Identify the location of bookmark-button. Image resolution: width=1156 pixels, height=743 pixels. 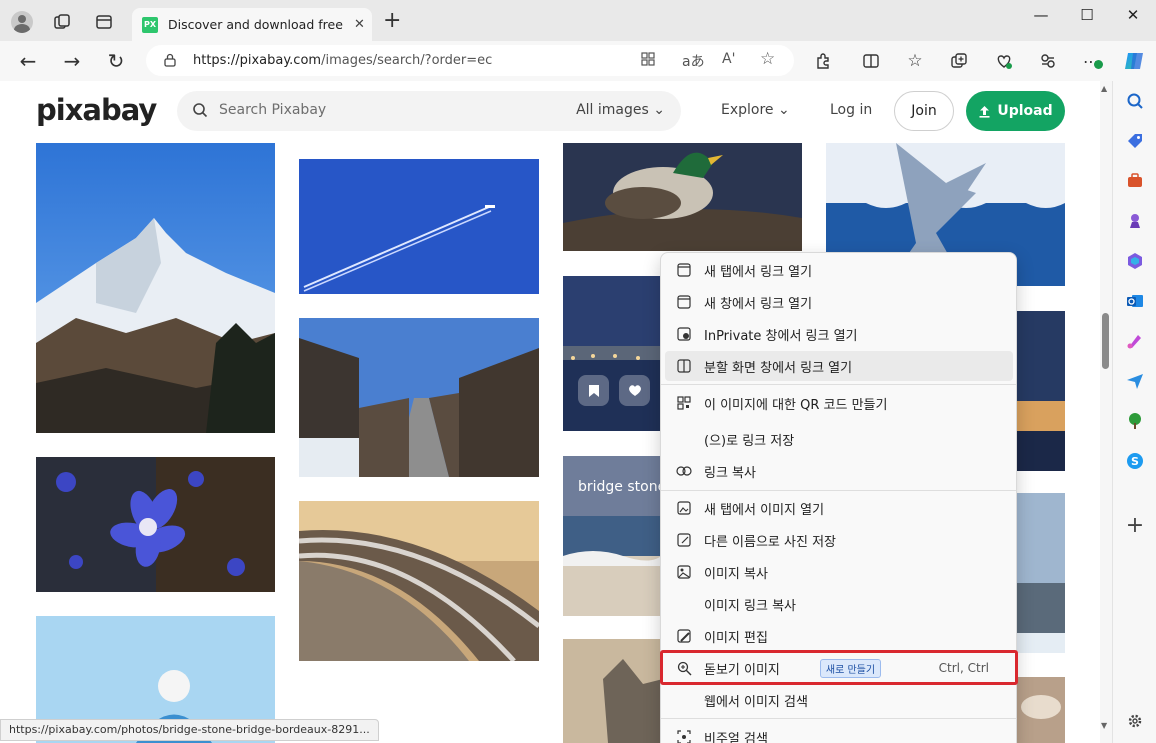
(593, 390).